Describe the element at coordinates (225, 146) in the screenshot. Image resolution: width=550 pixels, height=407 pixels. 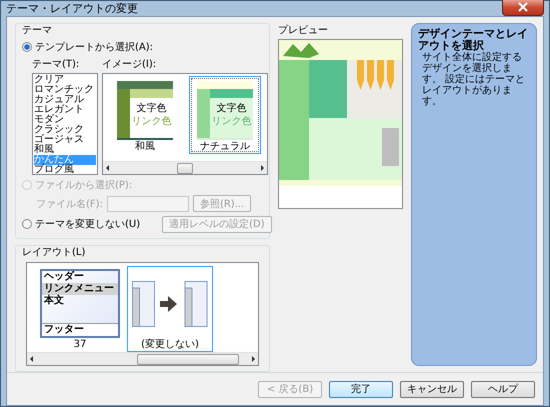
I see `image-caption: ナチュラル` at that location.